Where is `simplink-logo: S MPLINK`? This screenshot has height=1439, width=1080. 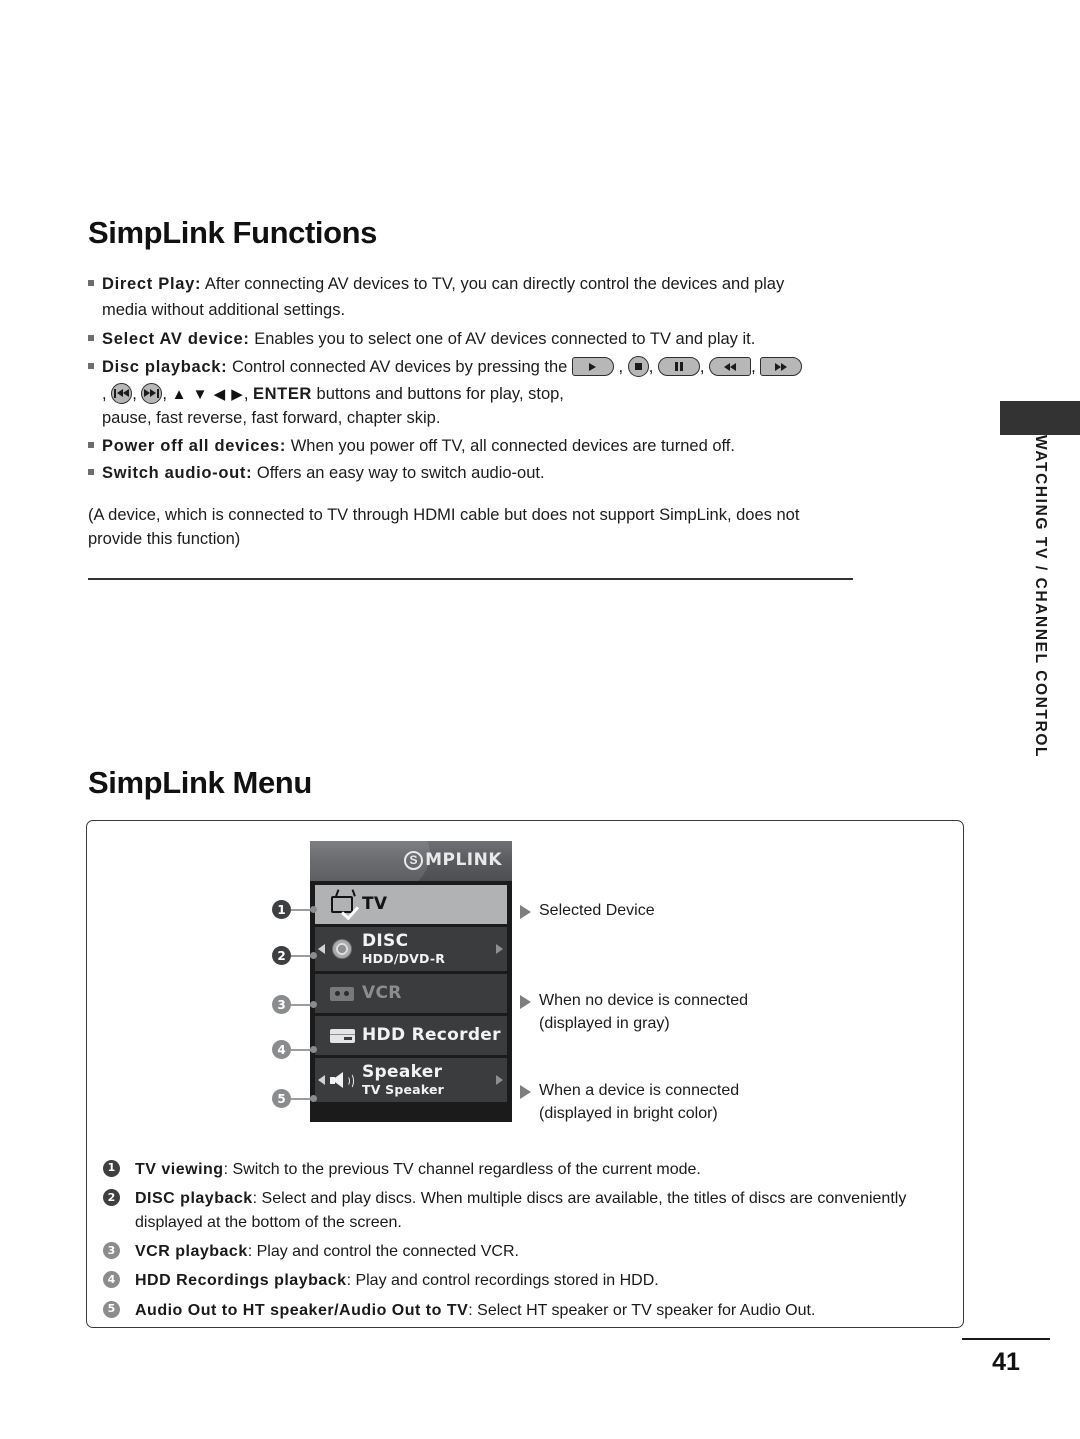
simplink-logo: S MPLINK is located at coordinates (453, 860).